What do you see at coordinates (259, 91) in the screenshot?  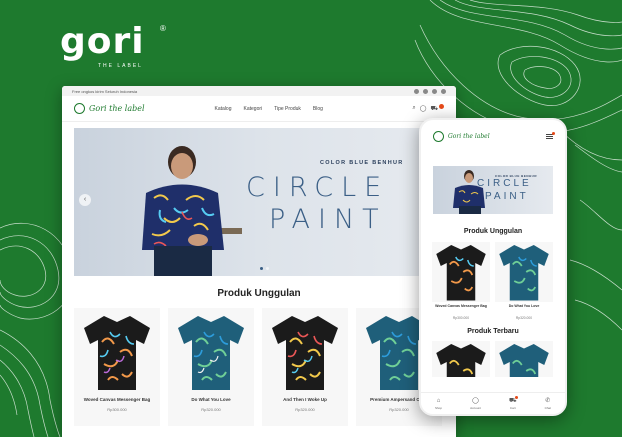 I see `desktop-topbar: Free ongkos kirim Seluruh Indonesia` at bounding box center [259, 91].